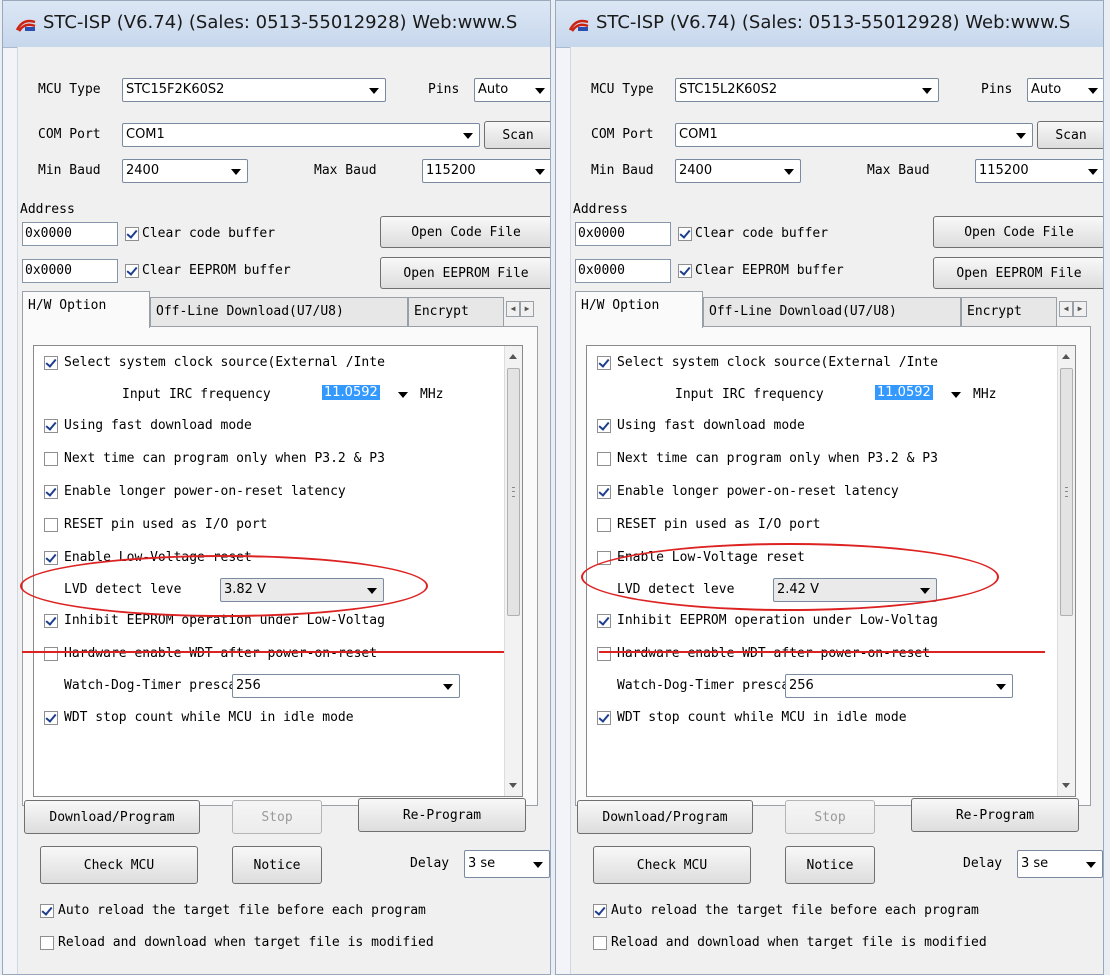 This screenshot has width=1110, height=975. Describe the element at coordinates (254, 90) in the screenshot. I see `mcu-type-select: STC15F2K60S2` at that location.